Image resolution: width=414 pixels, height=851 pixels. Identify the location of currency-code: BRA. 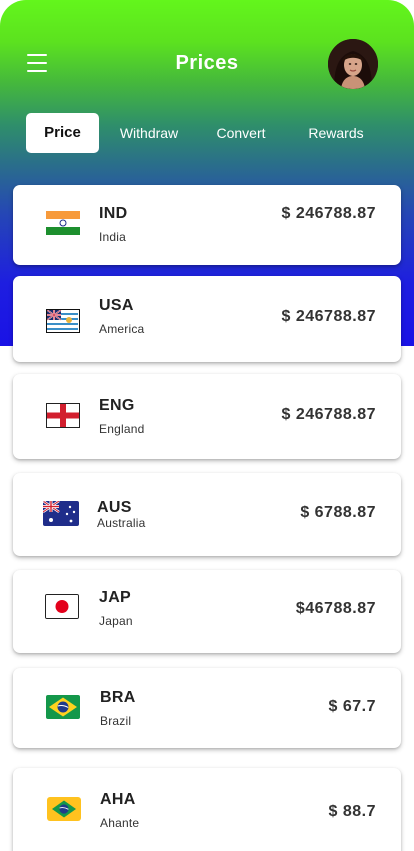
(118, 697).